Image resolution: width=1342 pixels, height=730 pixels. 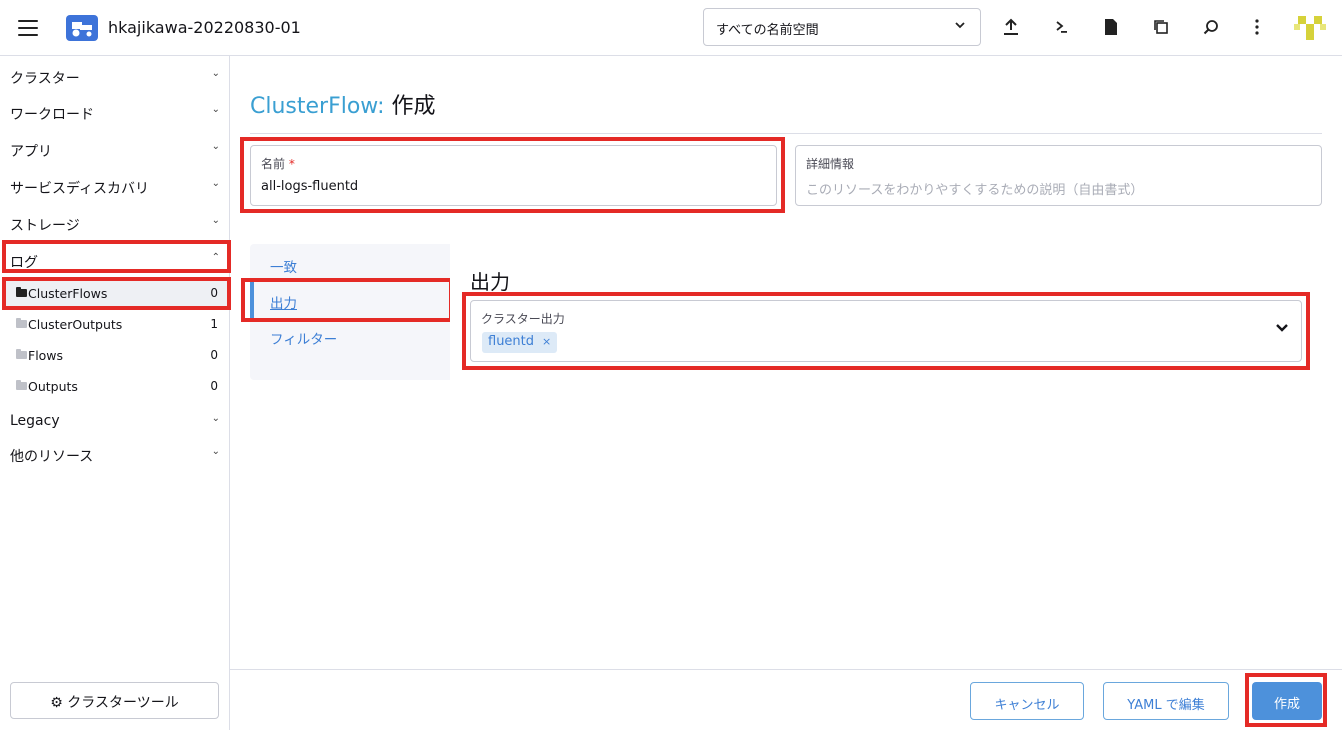 I want to click on nav-group-cluster: クラスター ⌄, so click(x=117, y=75).